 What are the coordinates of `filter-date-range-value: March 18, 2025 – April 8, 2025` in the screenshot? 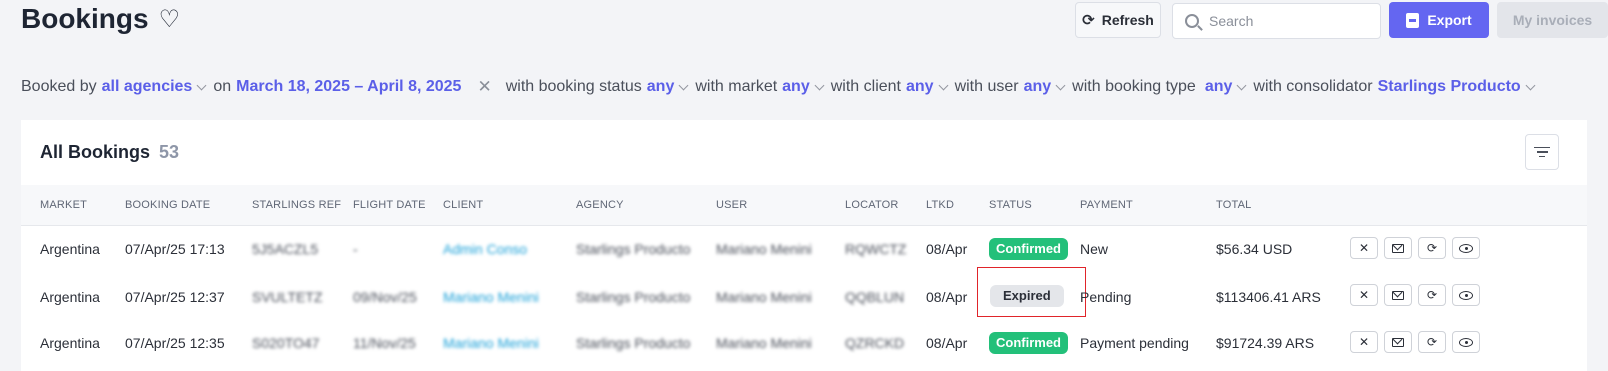 It's located at (348, 87).